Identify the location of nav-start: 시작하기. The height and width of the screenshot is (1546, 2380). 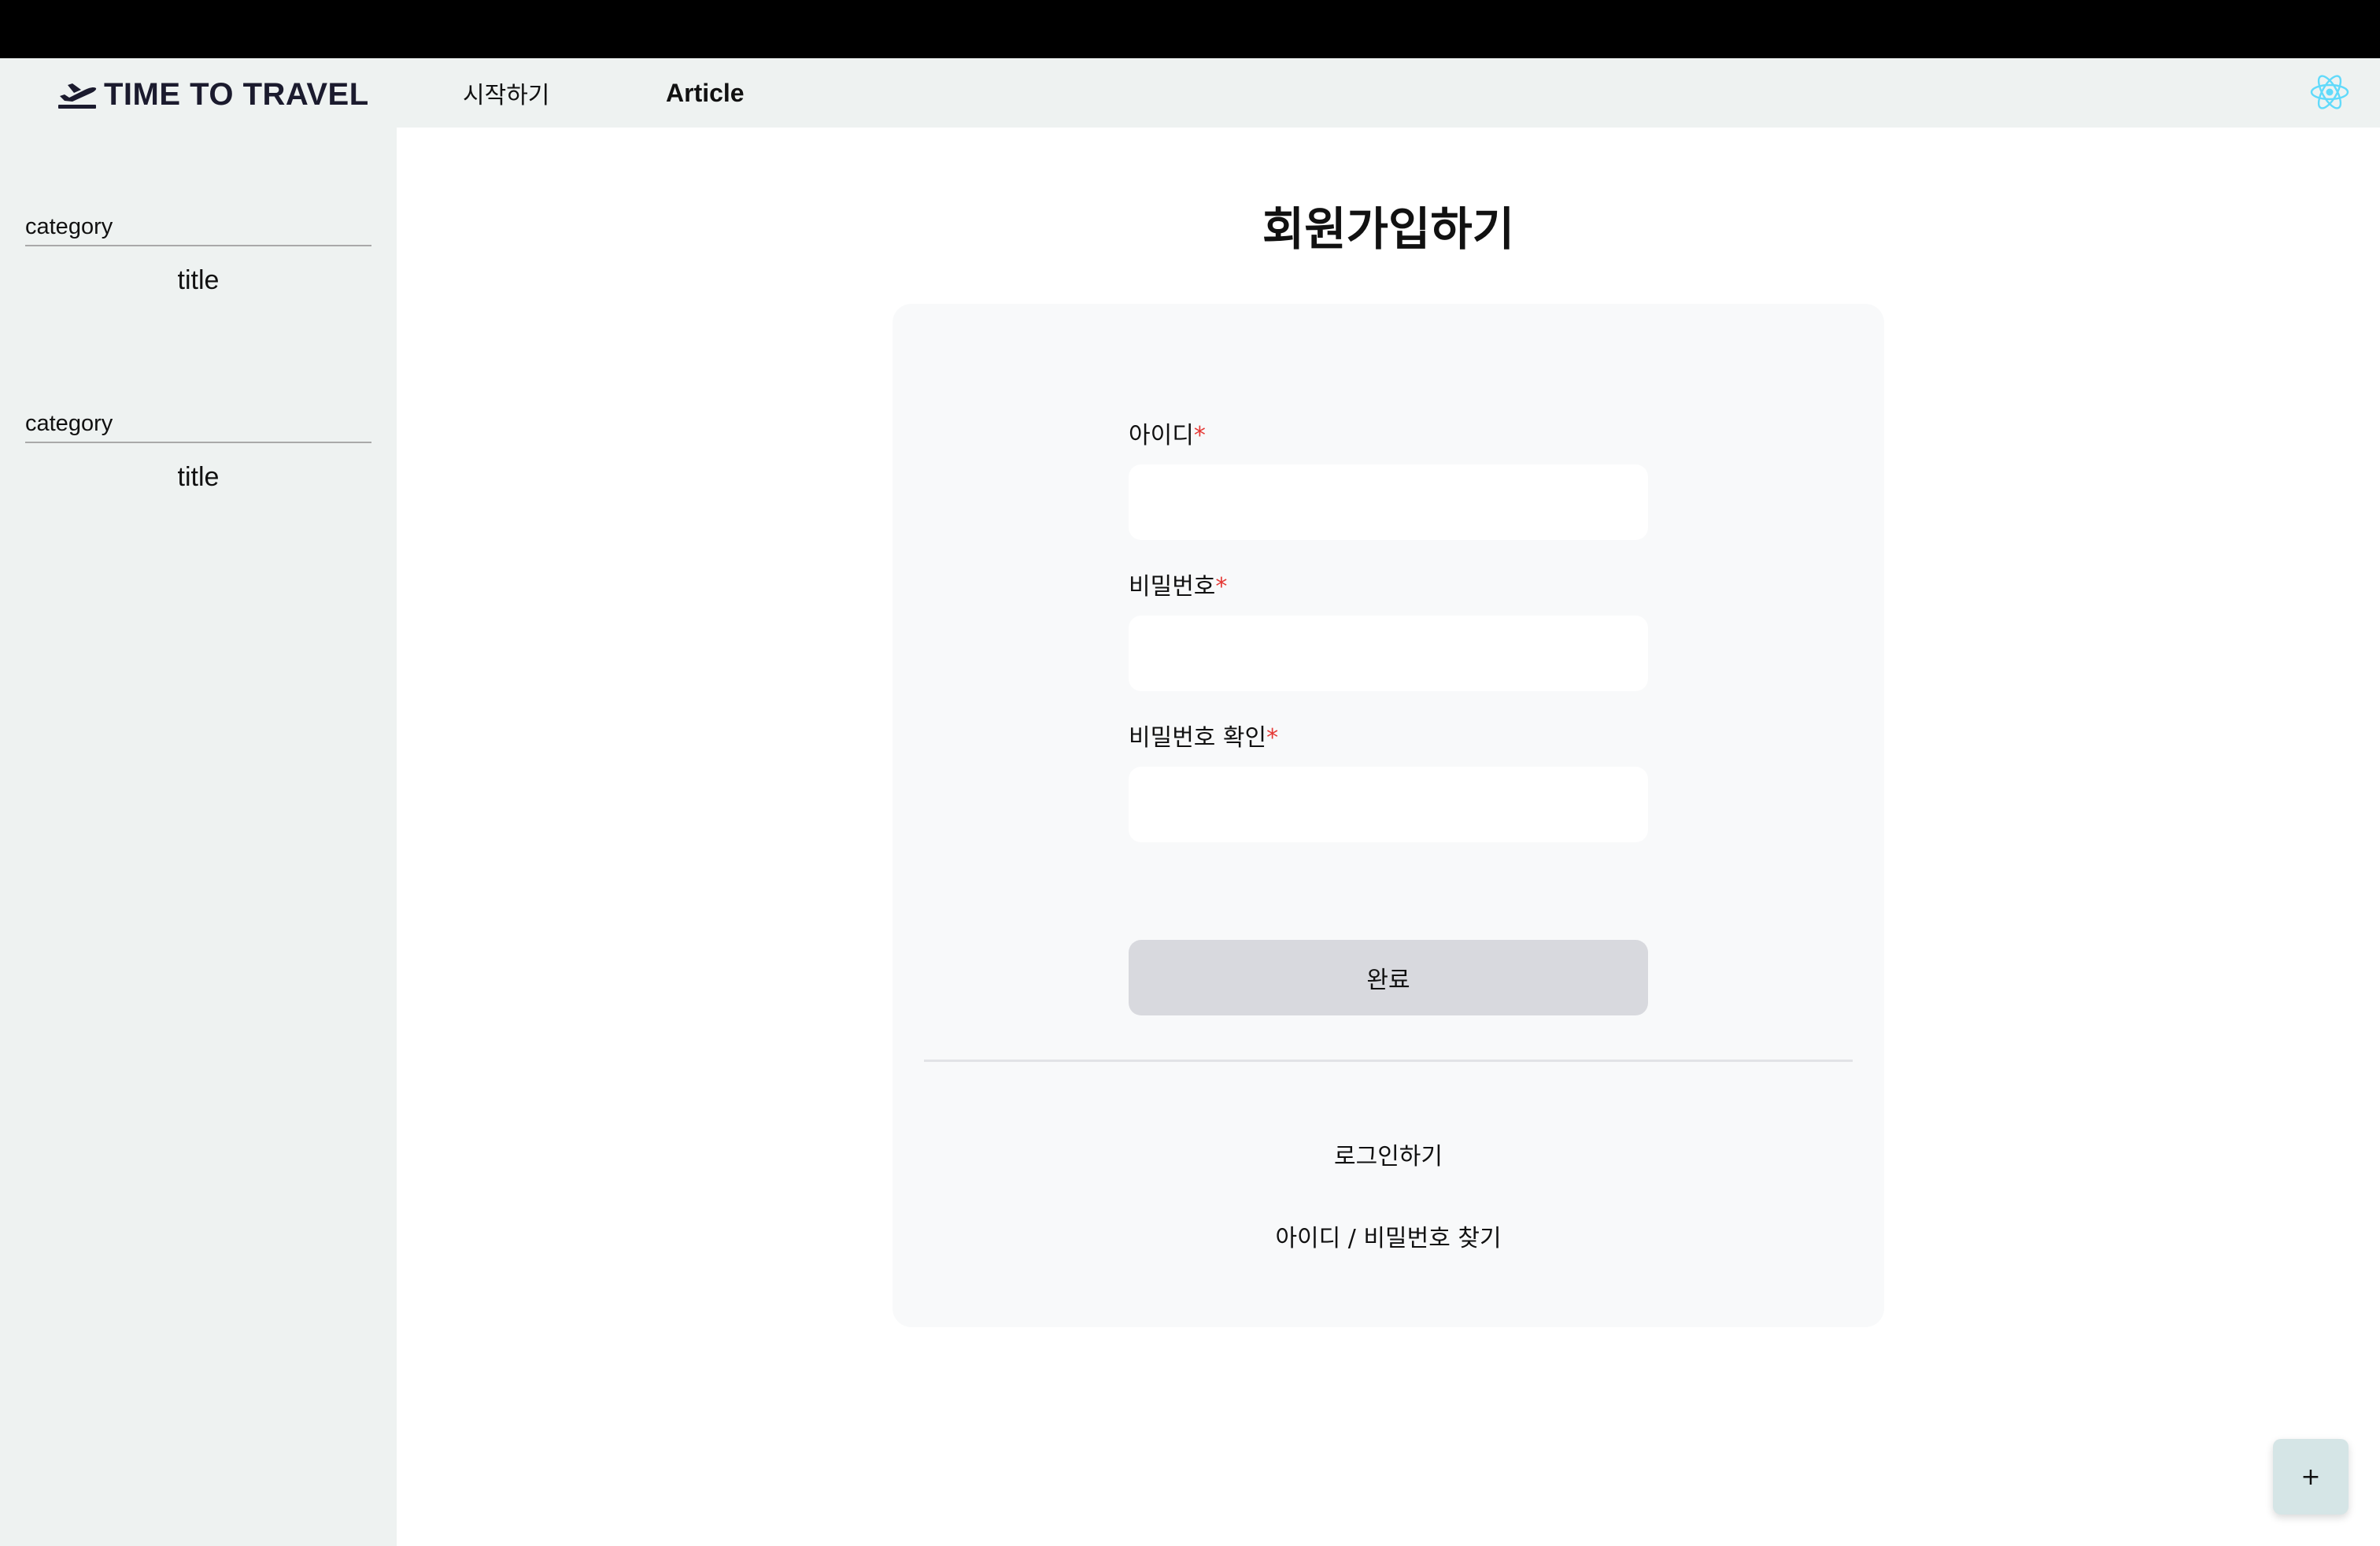
(506, 93).